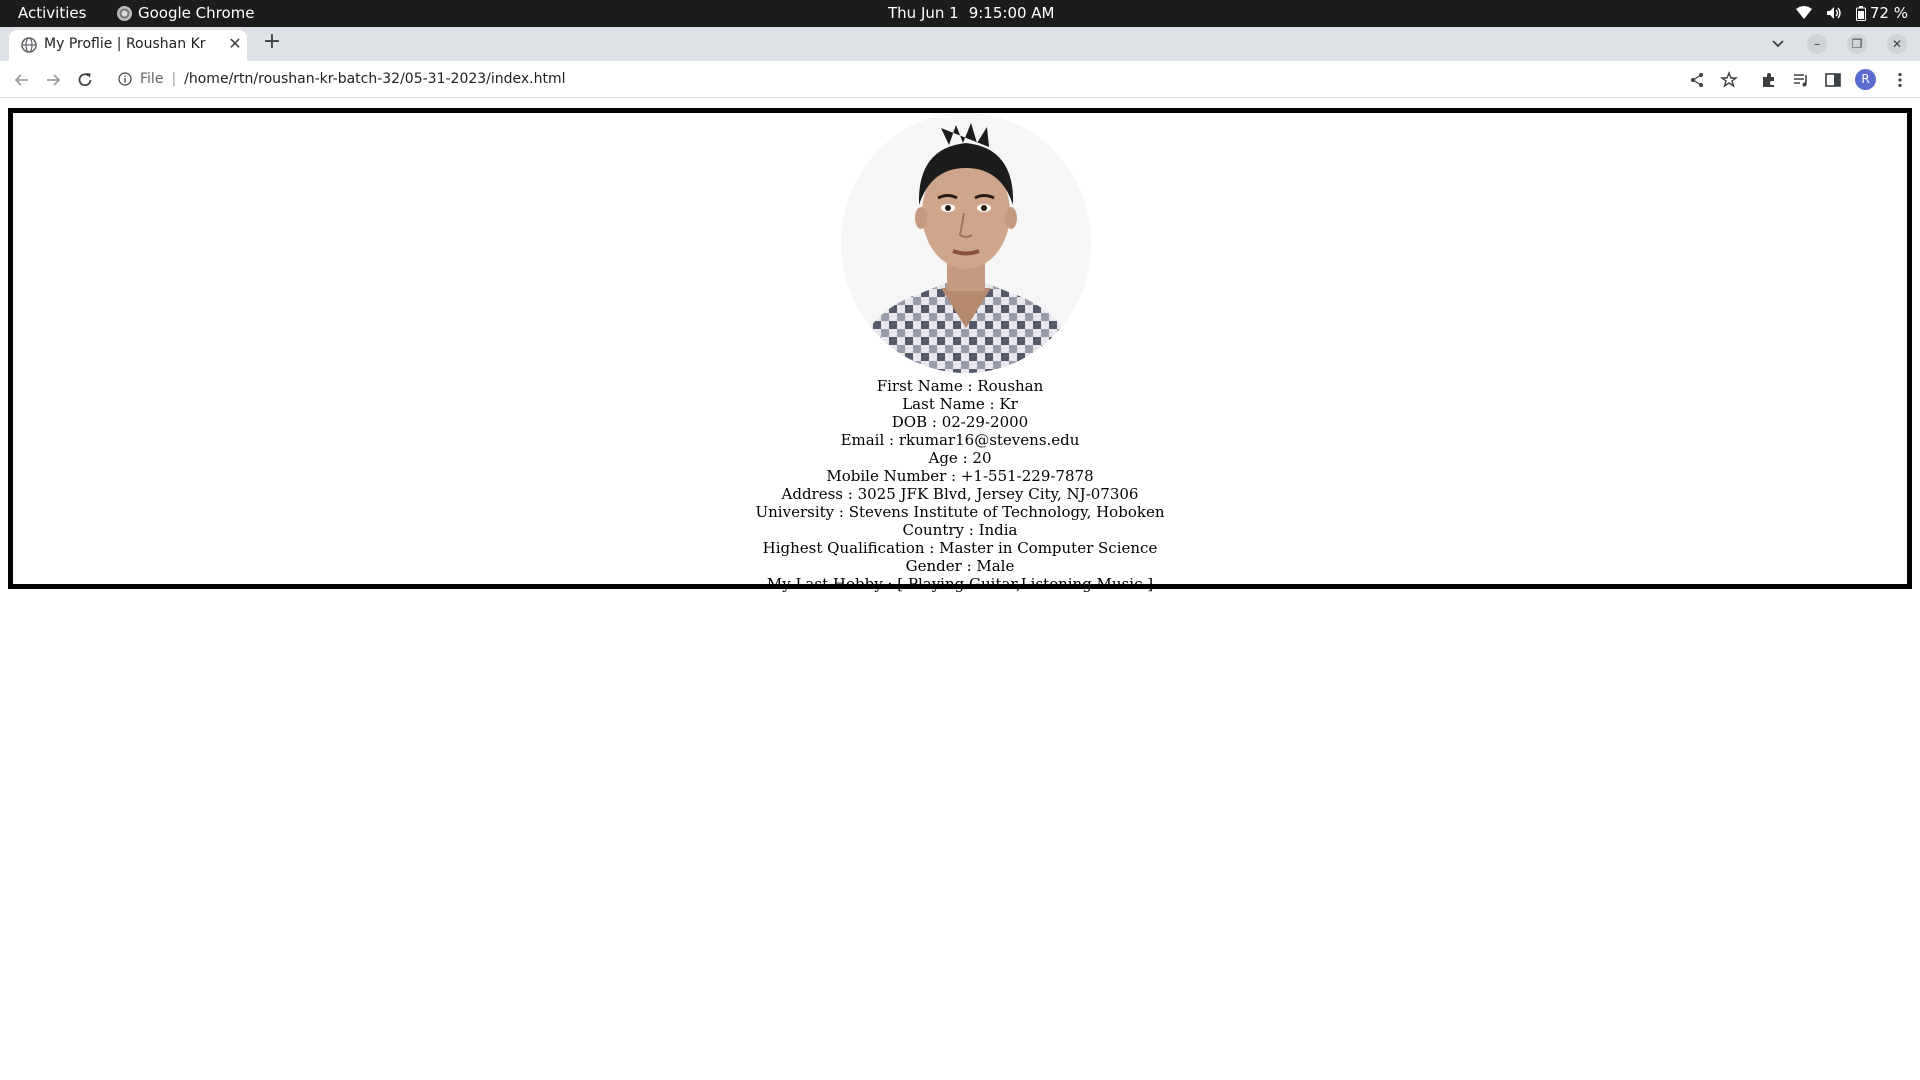 The width and height of the screenshot is (1920, 1080). I want to click on battery-indicator: 72 %, so click(1881, 13).